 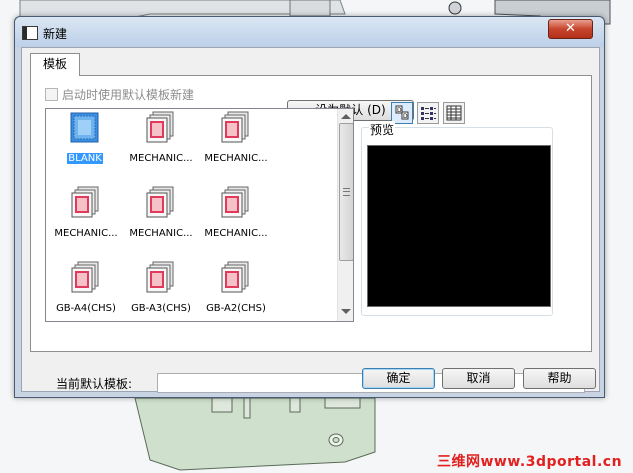 I want to click on template-item: GB-A3(CHS), so click(x=161, y=289).